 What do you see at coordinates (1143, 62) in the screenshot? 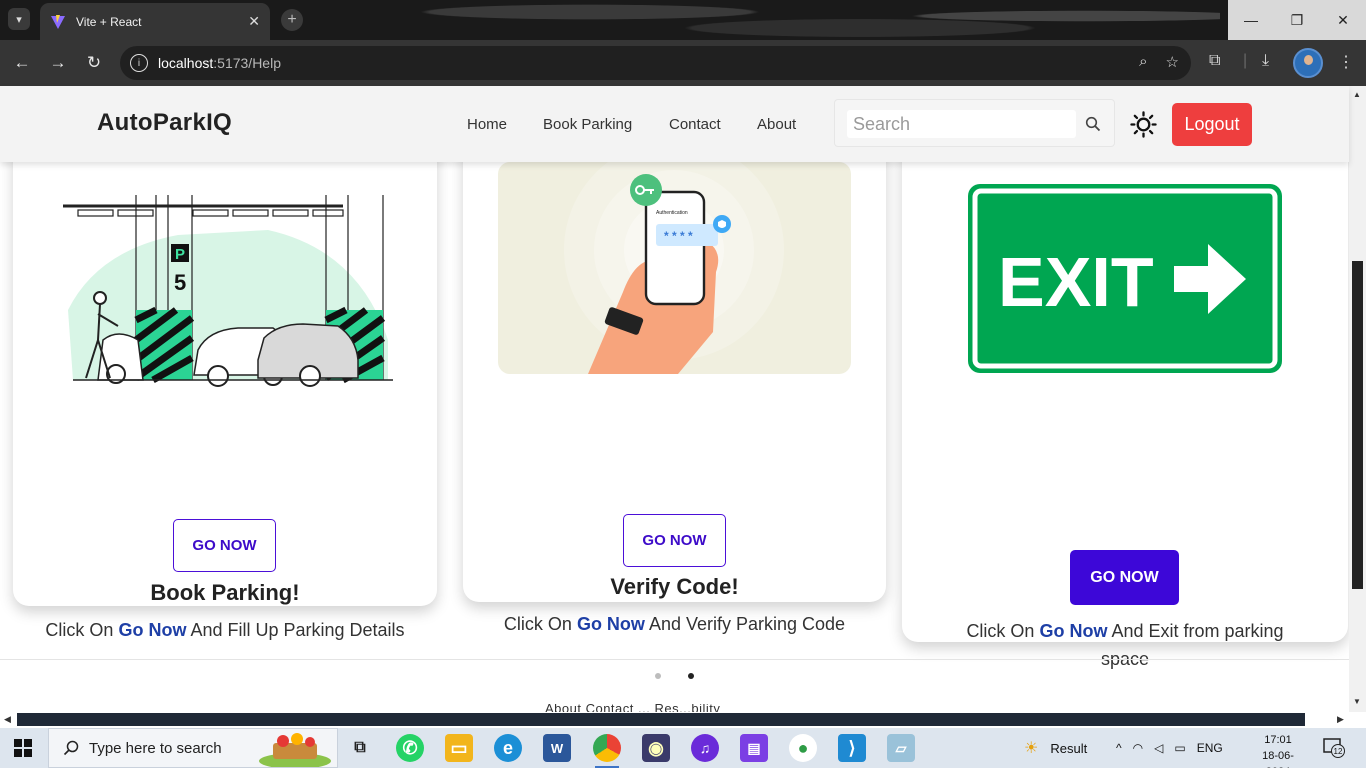
I see `zoom-icon: ⌕` at bounding box center [1143, 62].